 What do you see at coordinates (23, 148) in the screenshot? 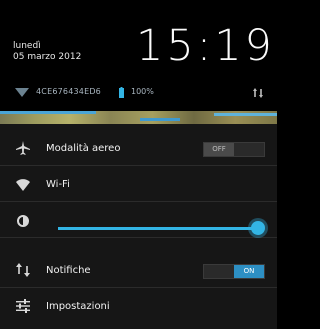
I see `airplane-icon` at bounding box center [23, 148].